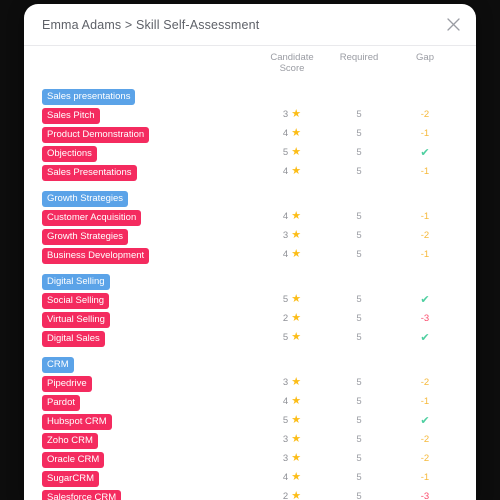 The width and height of the screenshot is (500, 500). I want to click on candidate-score-cell: 3 ★, so click(292, 115).